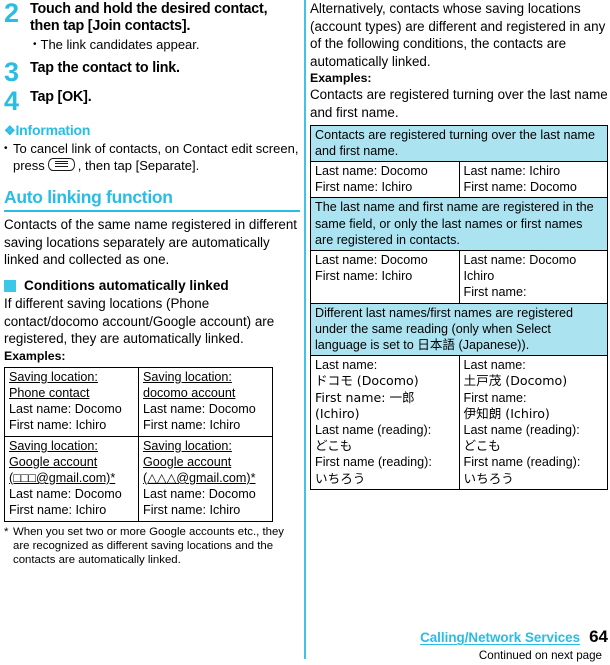 Image resolution: width=610 pixels, height=665 pixels. Describe the element at coordinates (126, 285) in the screenshot. I see `subsection-heading-label: Conditions automatically linked` at that location.